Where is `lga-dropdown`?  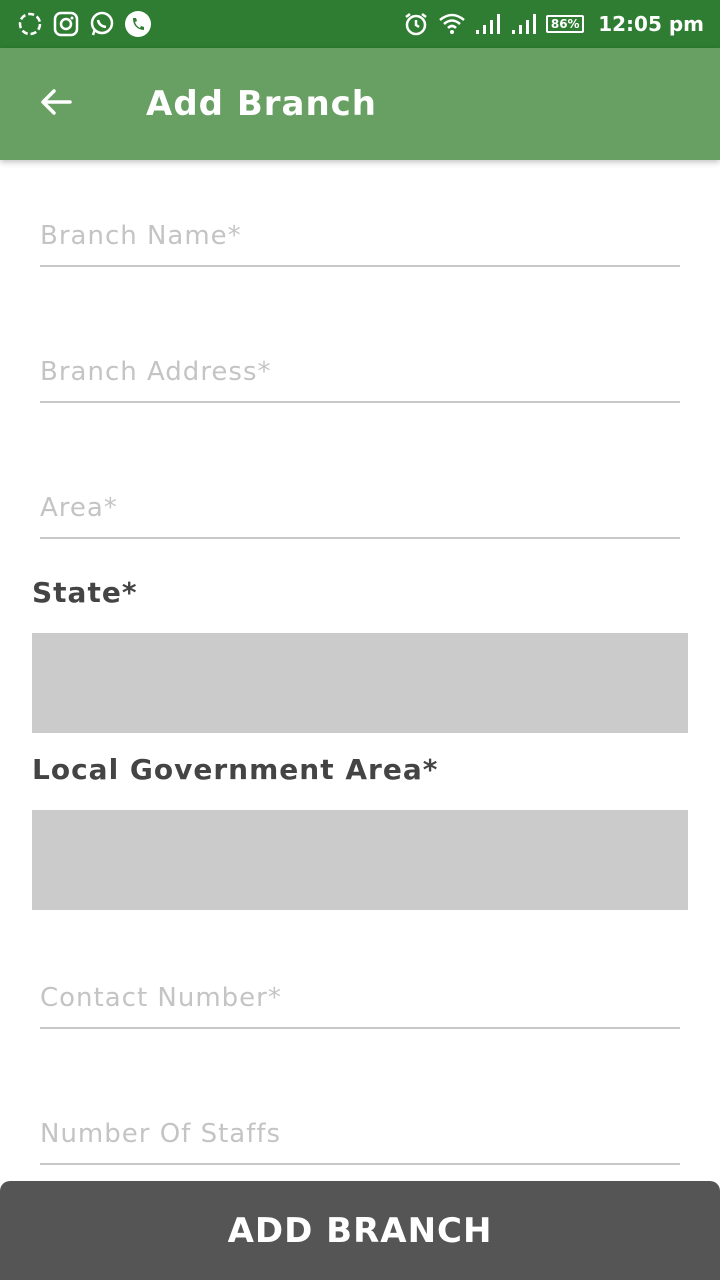 lga-dropdown is located at coordinates (360, 860).